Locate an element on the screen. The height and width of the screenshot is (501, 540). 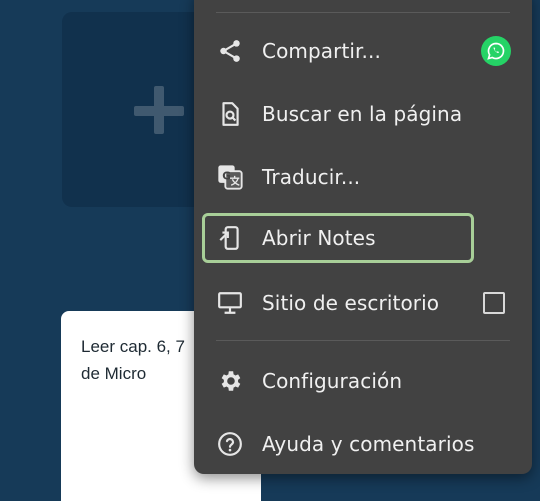
menu-item-desktop-site: Sitio de escritorio is located at coordinates (360, 303).